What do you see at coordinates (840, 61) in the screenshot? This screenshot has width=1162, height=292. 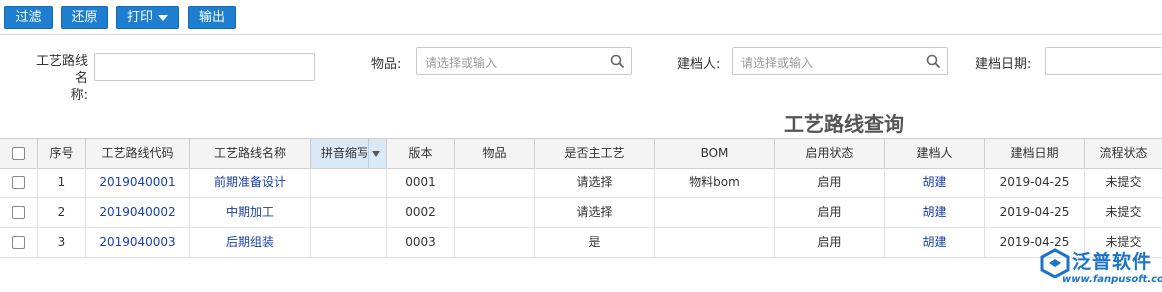 I see `creator-input: 请选择或输入` at bounding box center [840, 61].